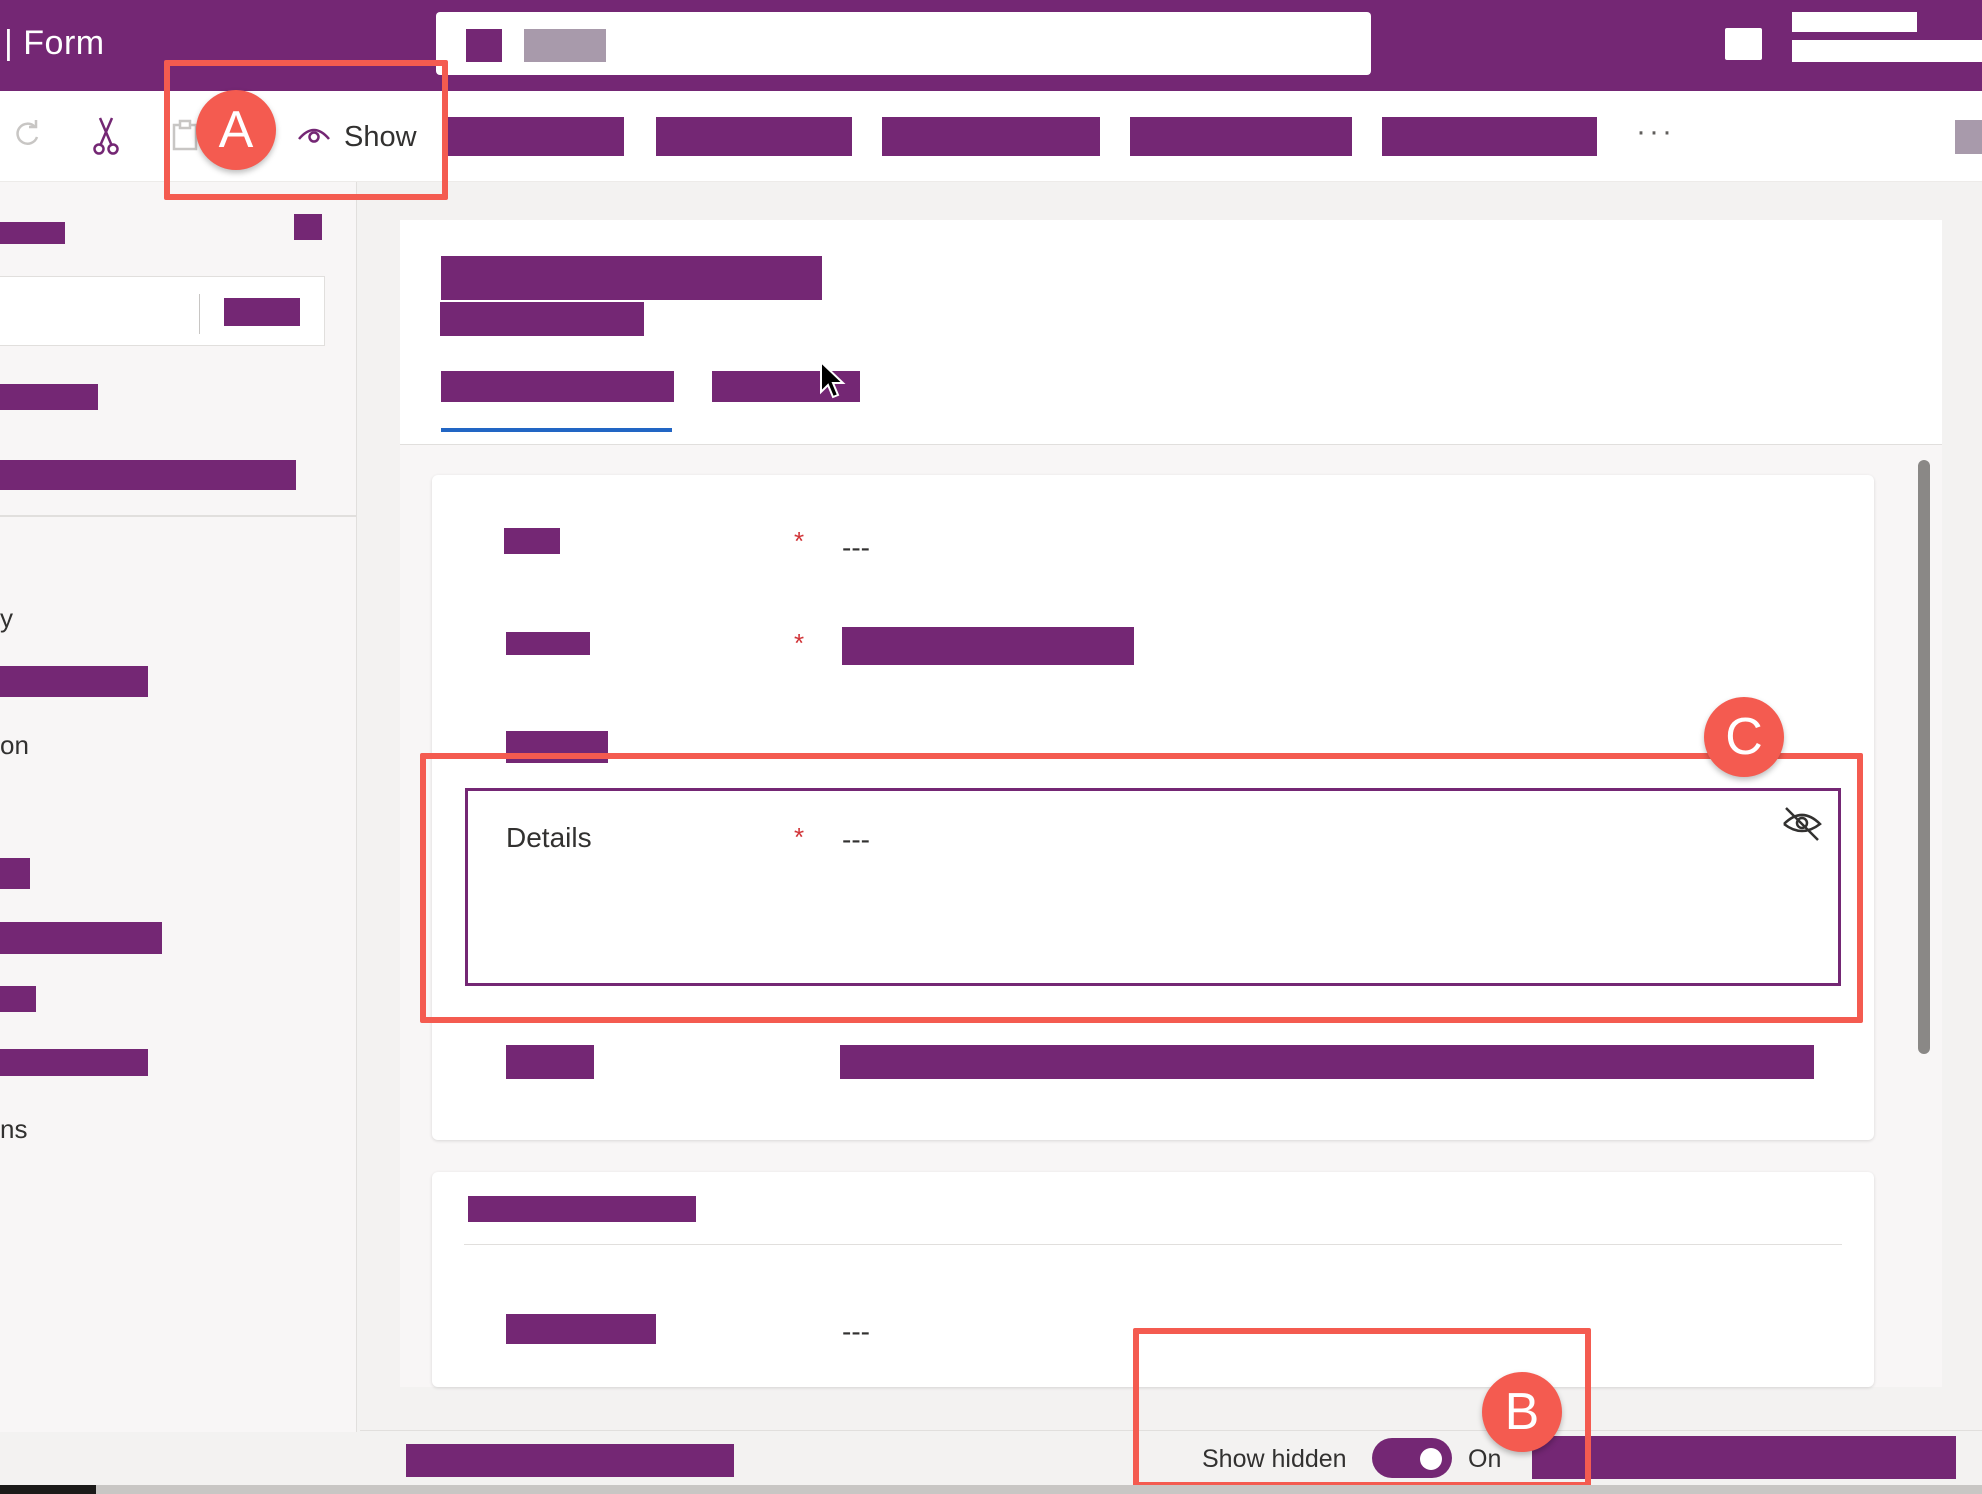  What do you see at coordinates (26, 134) in the screenshot?
I see `redo-icon` at bounding box center [26, 134].